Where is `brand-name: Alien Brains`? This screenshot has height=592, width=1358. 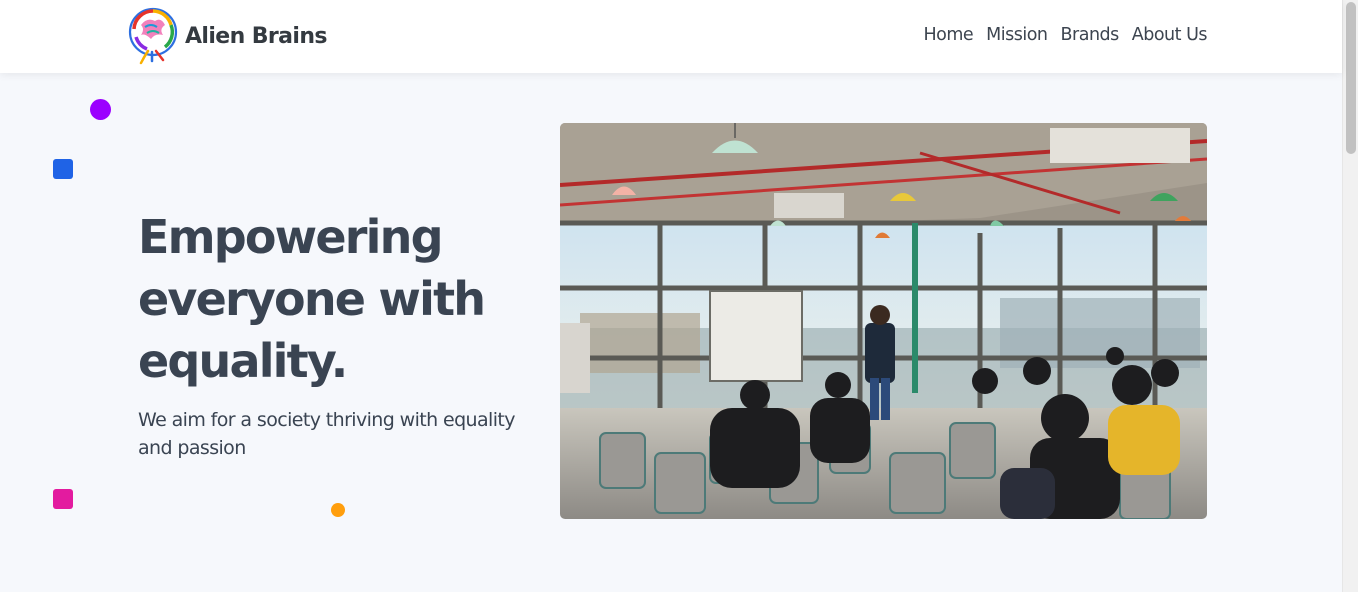
brand-name: Alien Brains is located at coordinates (256, 36).